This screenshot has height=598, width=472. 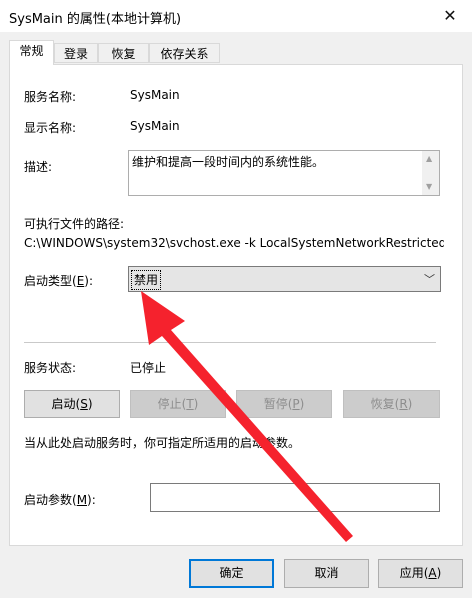 I want to click on resume-button: 恢复(R), so click(x=391, y=404).